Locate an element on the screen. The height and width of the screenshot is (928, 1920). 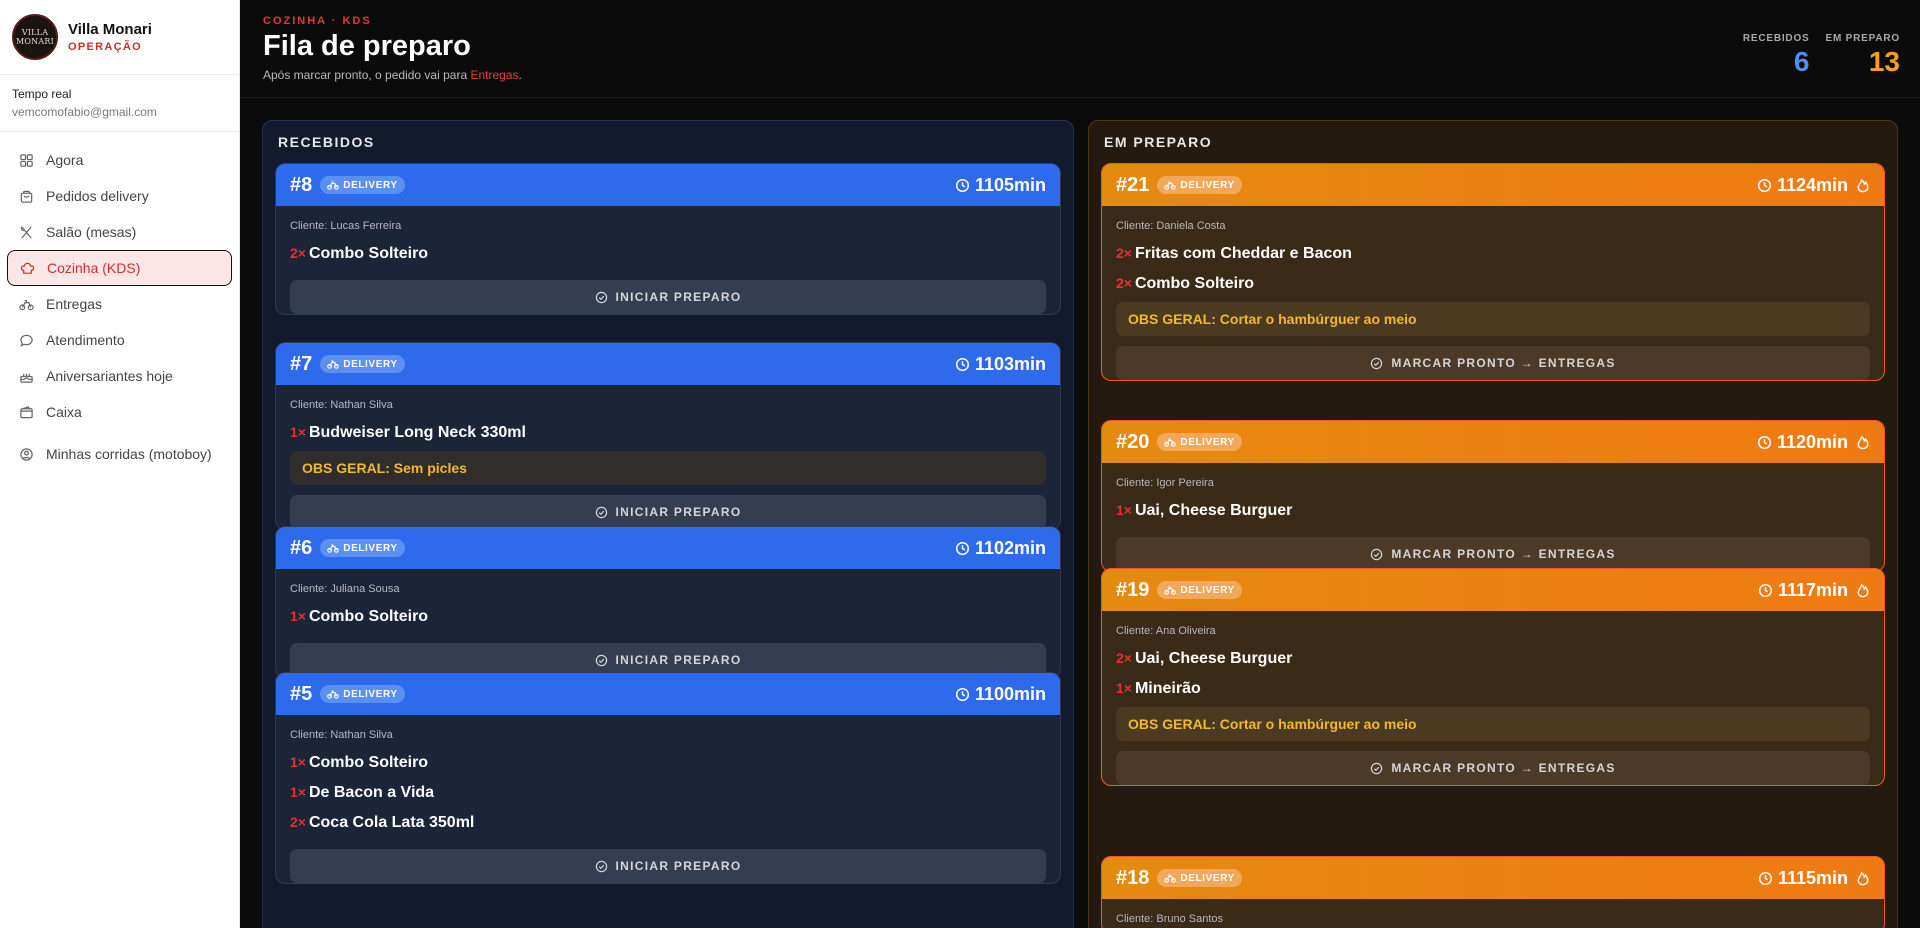
sidebar-item-aniversariantes: Aniversariantes hoje is located at coordinates (119, 376).